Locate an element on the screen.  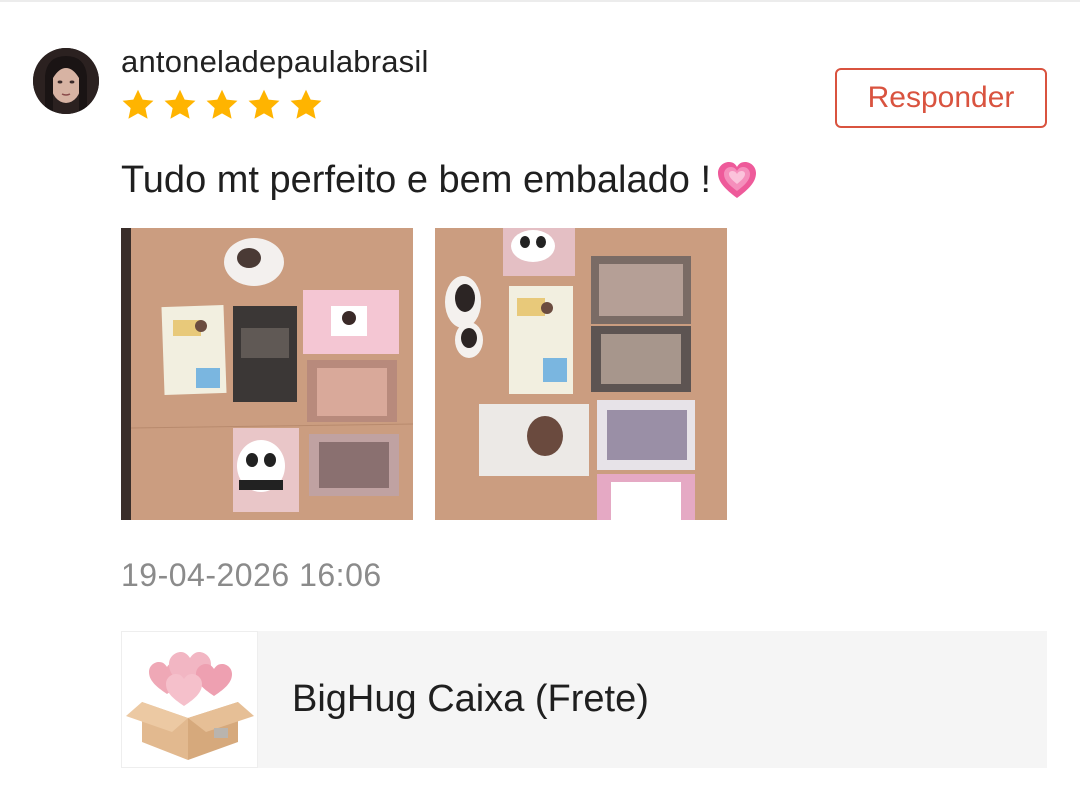
review-comment: Tudo mt perfeito e bem embalado ! is located at coordinates (440, 180).